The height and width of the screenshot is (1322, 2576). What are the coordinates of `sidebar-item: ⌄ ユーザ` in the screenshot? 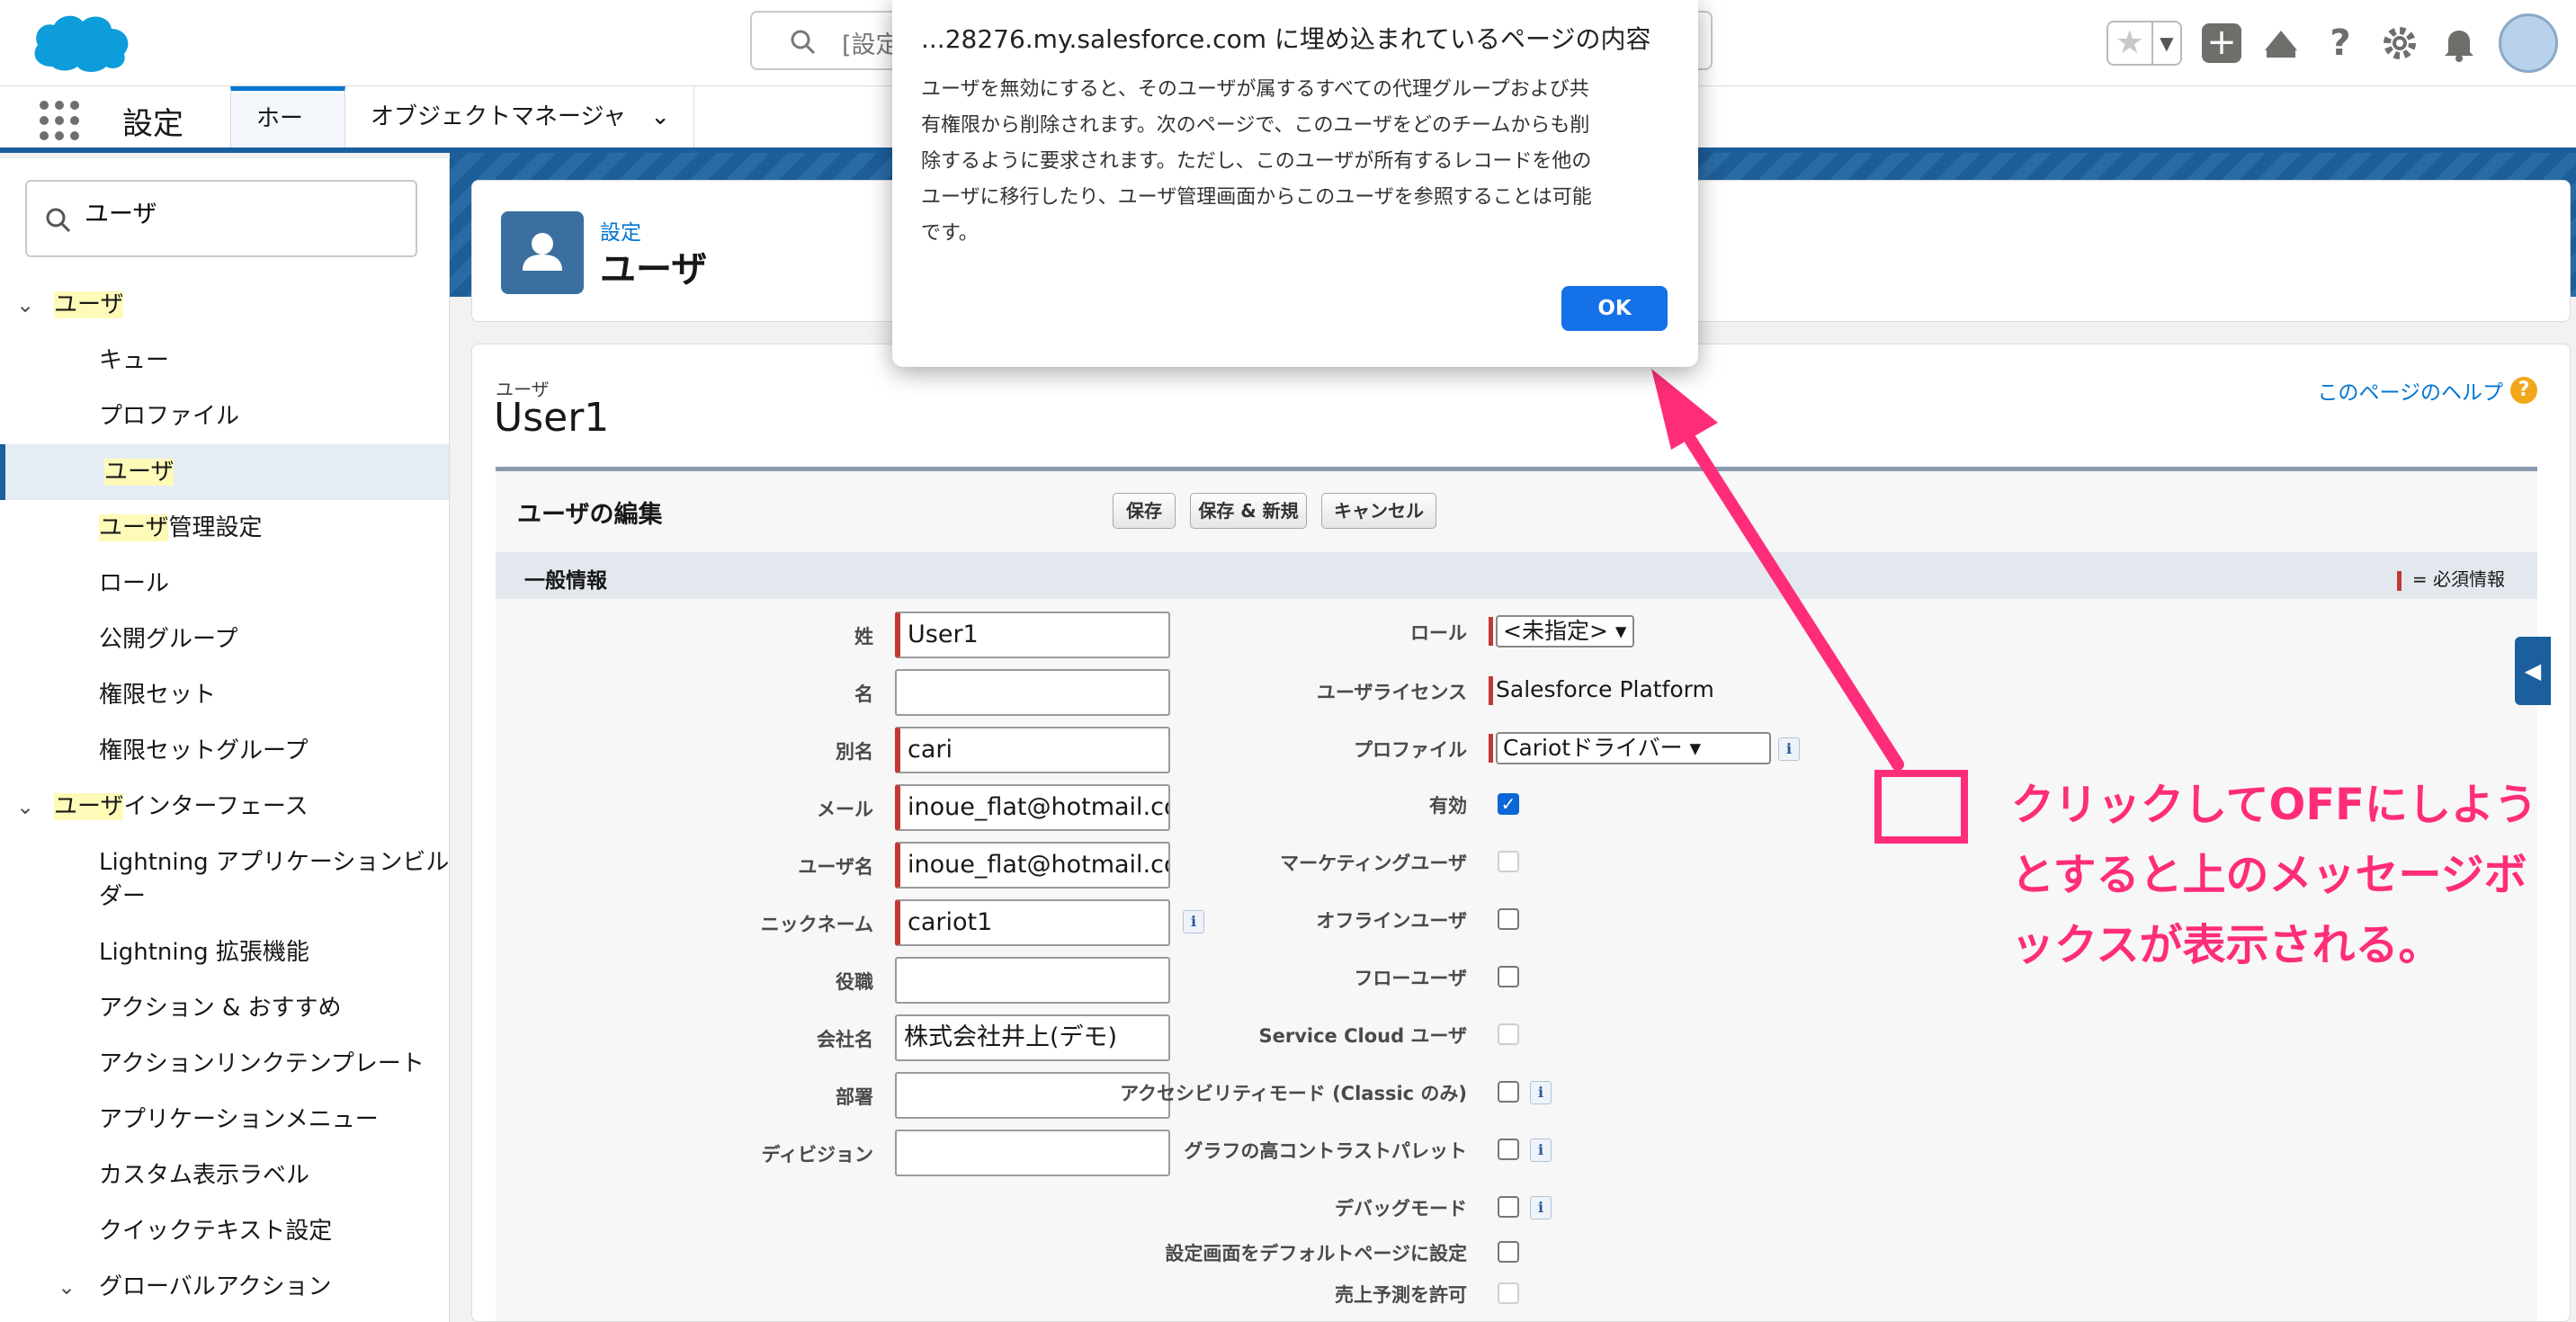 It's located at (224, 305).